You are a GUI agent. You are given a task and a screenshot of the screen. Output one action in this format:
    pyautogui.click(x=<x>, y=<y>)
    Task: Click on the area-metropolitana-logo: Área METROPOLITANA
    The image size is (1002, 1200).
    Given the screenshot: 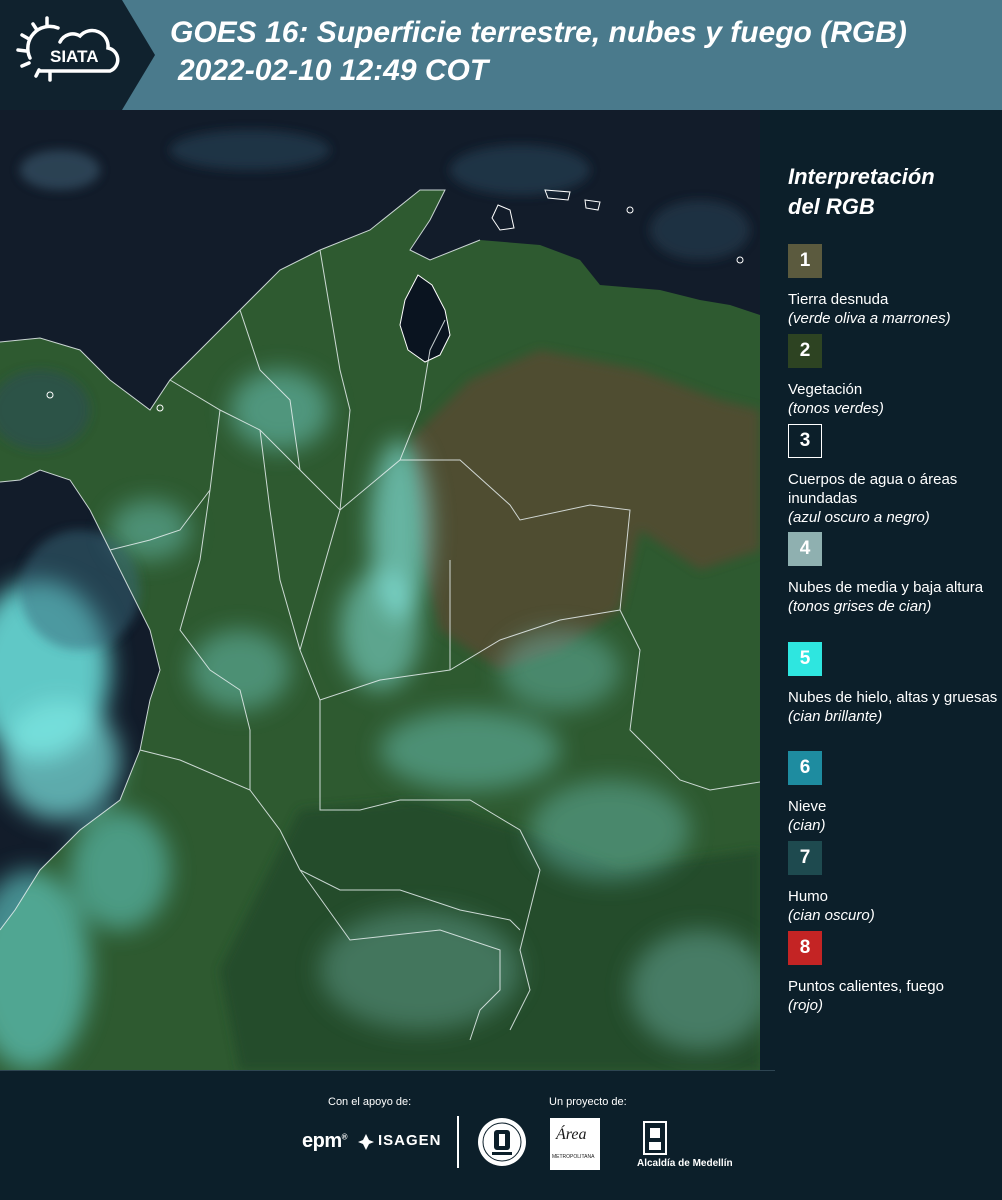 What is the action you would take?
    pyautogui.click(x=575, y=1144)
    